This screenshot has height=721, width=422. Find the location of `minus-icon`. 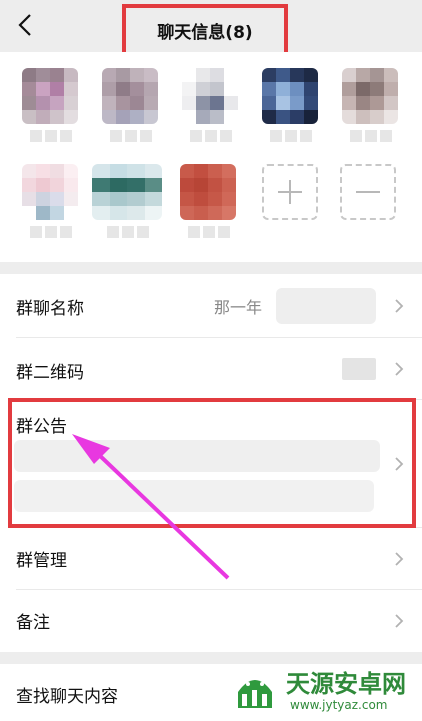

minus-icon is located at coordinates (368, 192).